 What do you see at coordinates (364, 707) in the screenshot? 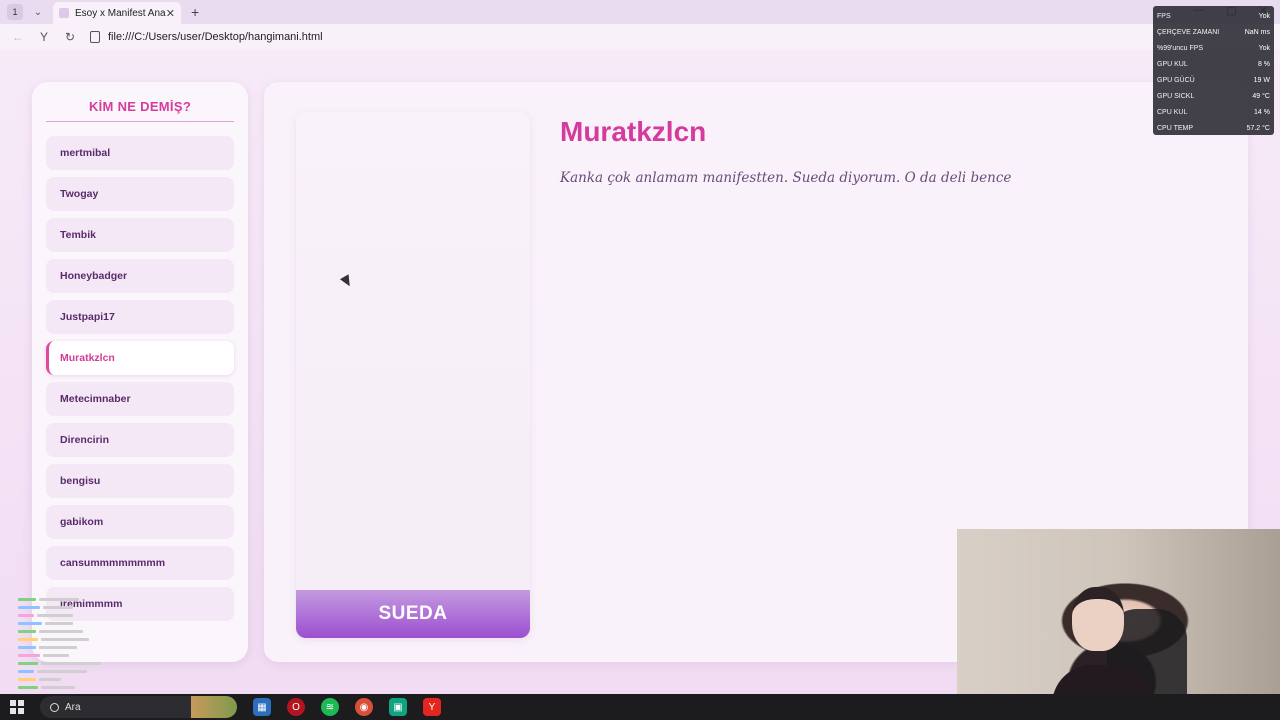
I see `chrome-icon: ◉` at bounding box center [364, 707].